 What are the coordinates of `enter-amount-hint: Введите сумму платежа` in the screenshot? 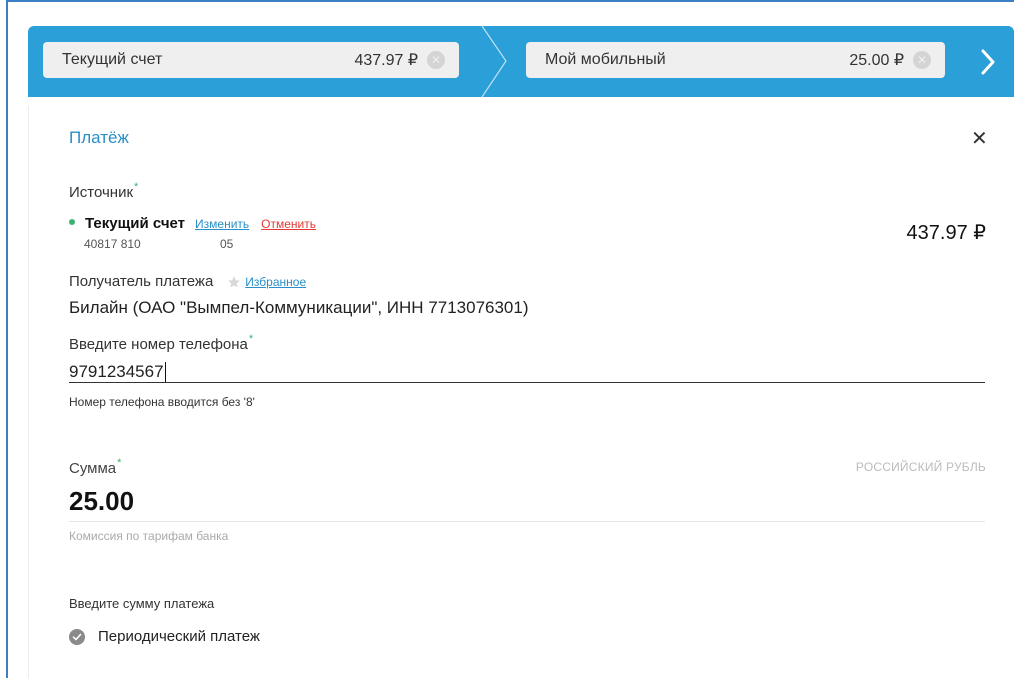 It's located at (142, 603).